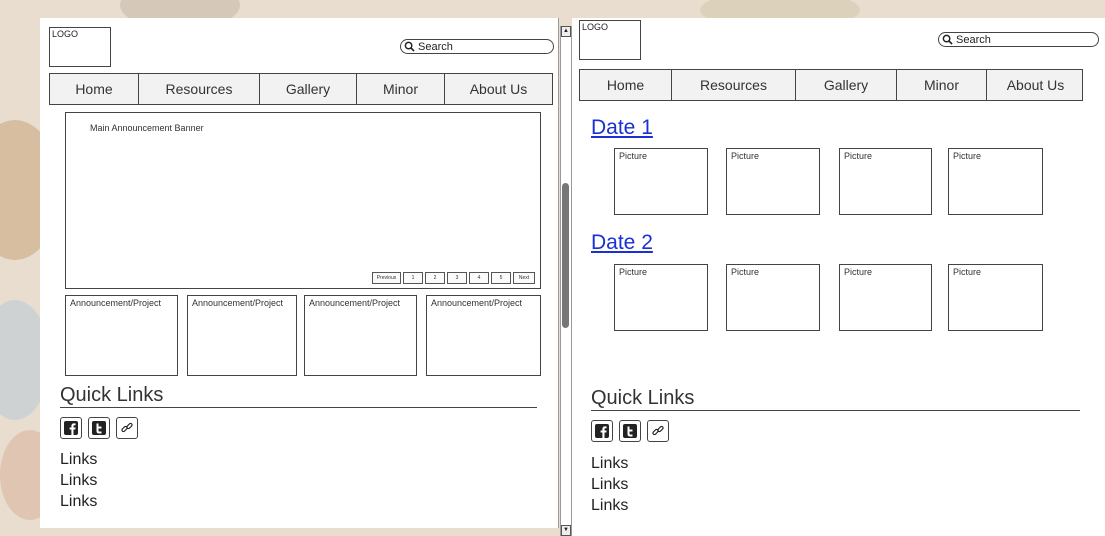 The width and height of the screenshot is (1105, 536). Describe the element at coordinates (566, 530) in the screenshot. I see `scroll-down-arrow: ▼` at that location.